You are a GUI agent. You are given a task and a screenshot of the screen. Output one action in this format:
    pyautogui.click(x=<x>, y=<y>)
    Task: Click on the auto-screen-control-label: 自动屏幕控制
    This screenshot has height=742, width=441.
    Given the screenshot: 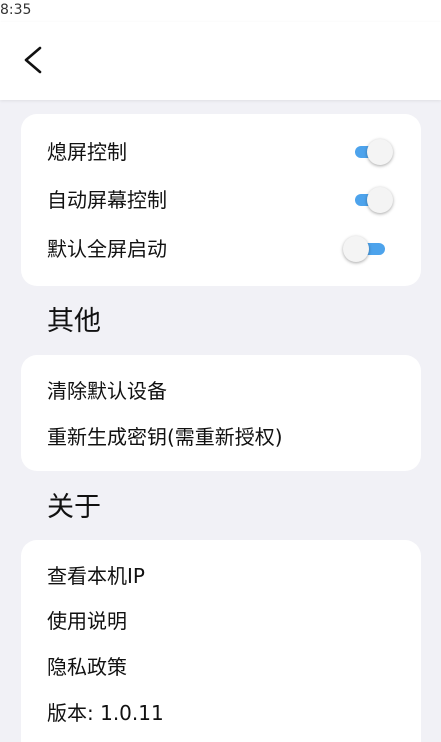 What is the action you would take?
    pyautogui.click(x=107, y=200)
    